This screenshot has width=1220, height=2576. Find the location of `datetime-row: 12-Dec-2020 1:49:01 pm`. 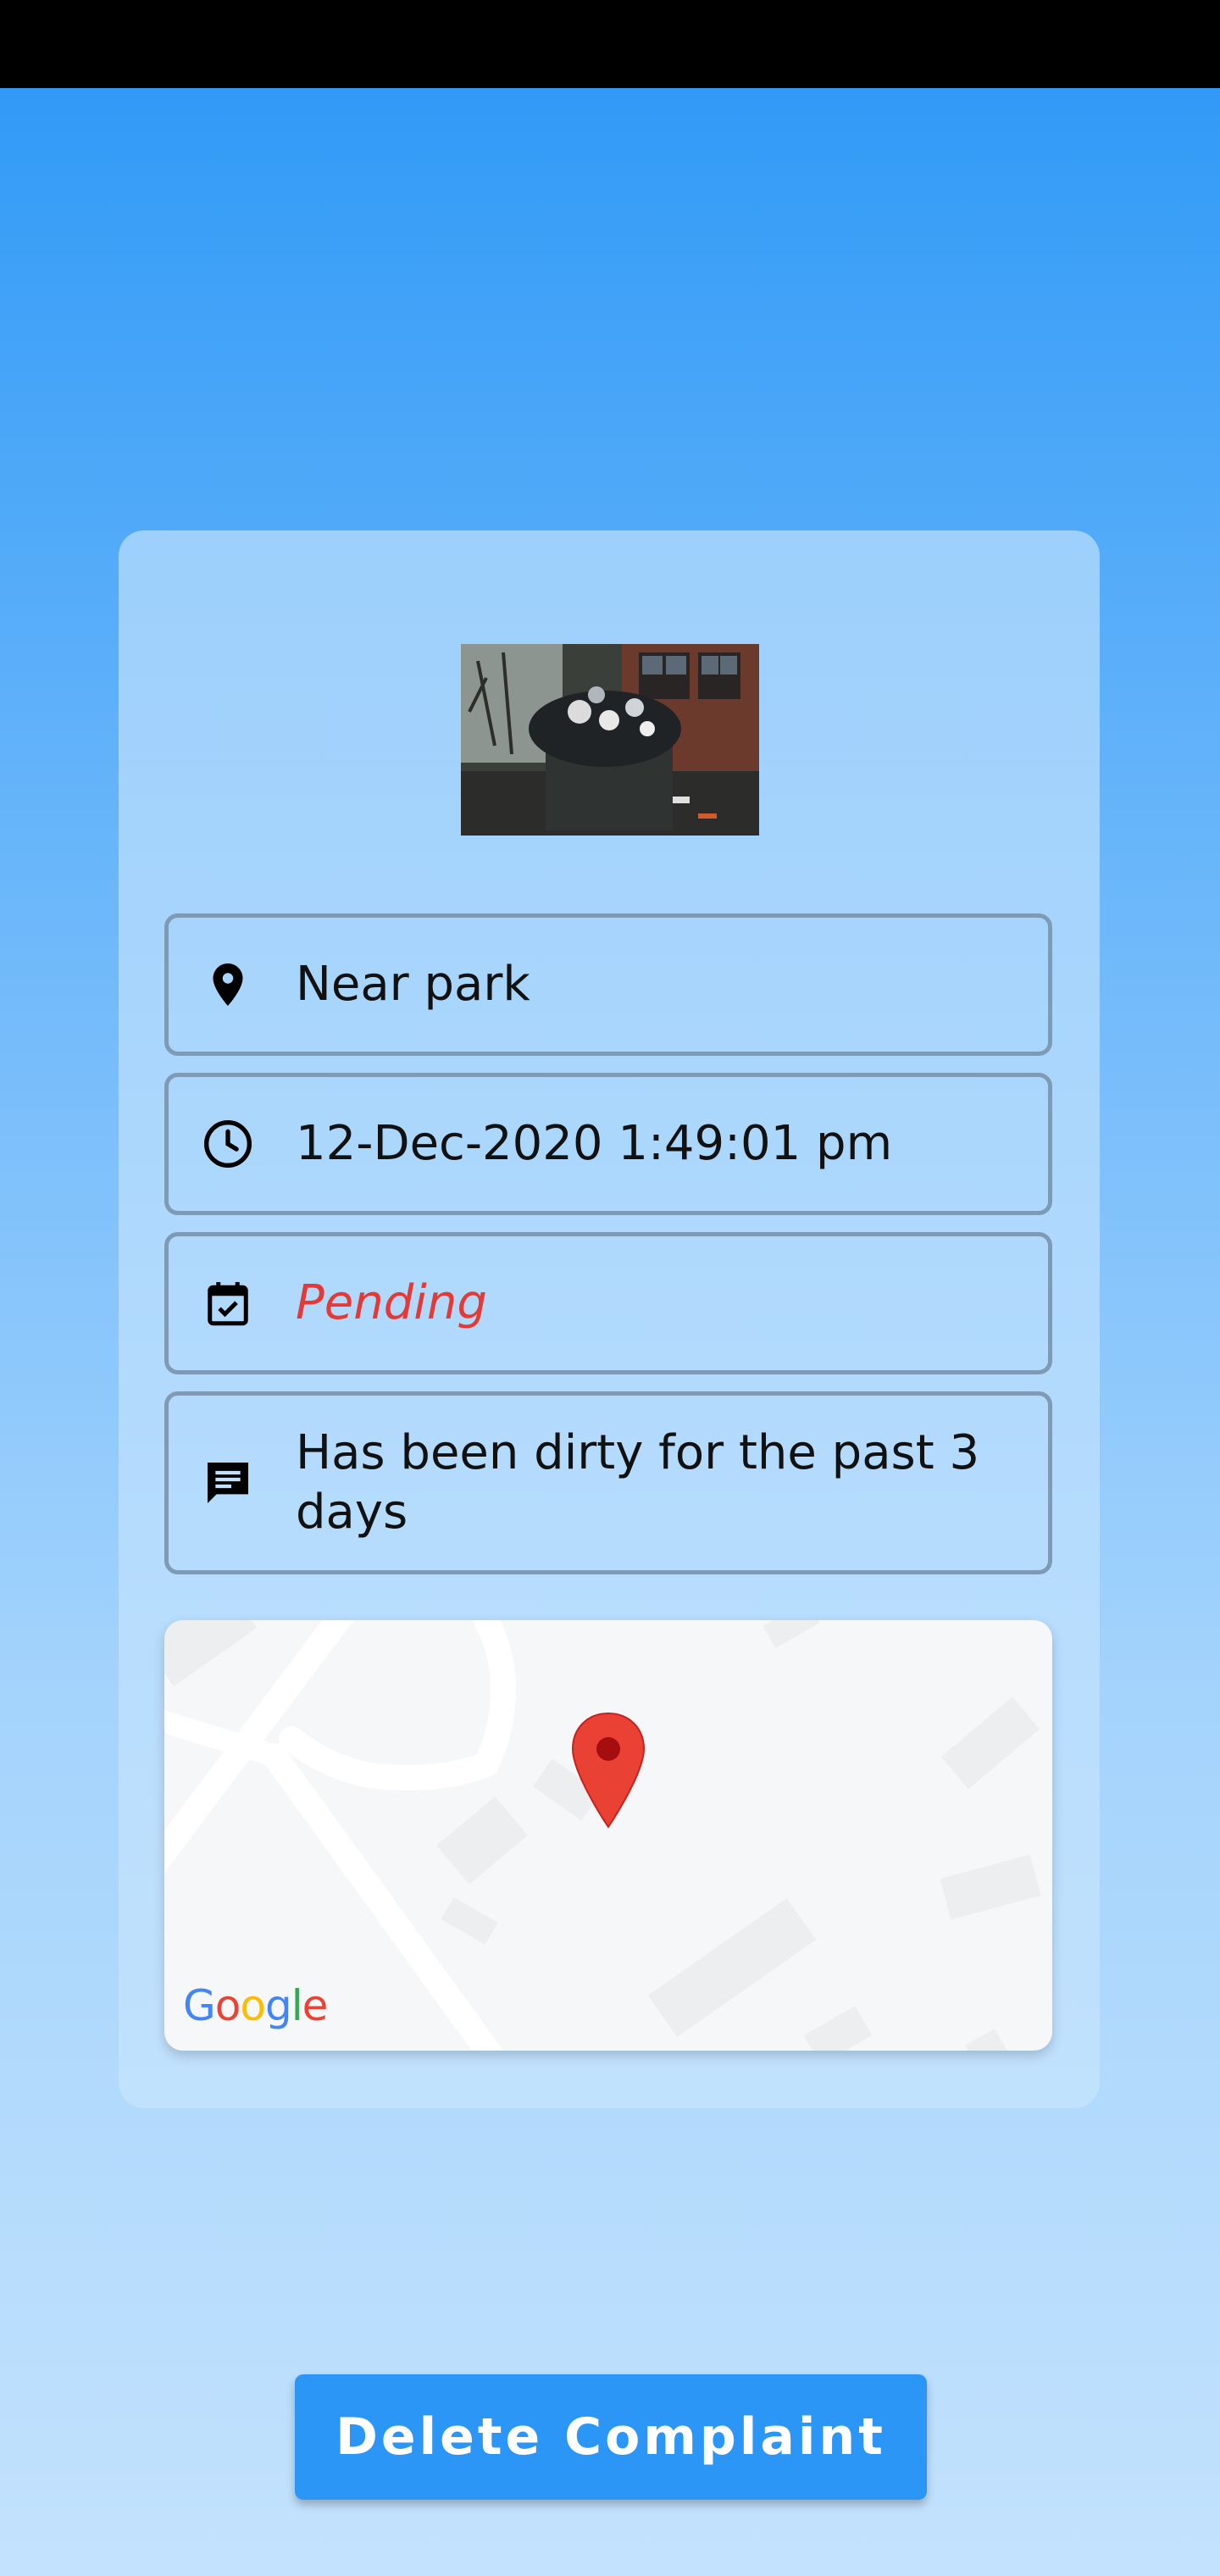

datetime-row: 12-Dec-2020 1:49:01 pm is located at coordinates (608, 1144).